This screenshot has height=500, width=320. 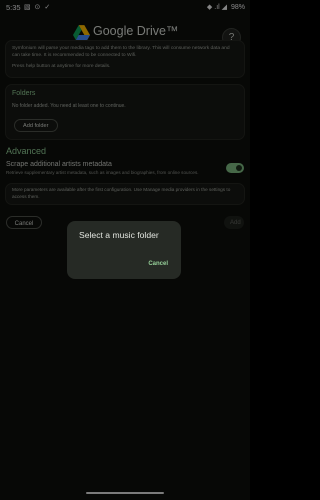 I want to click on dialog-cancel-button: Cancel, so click(x=158, y=264).